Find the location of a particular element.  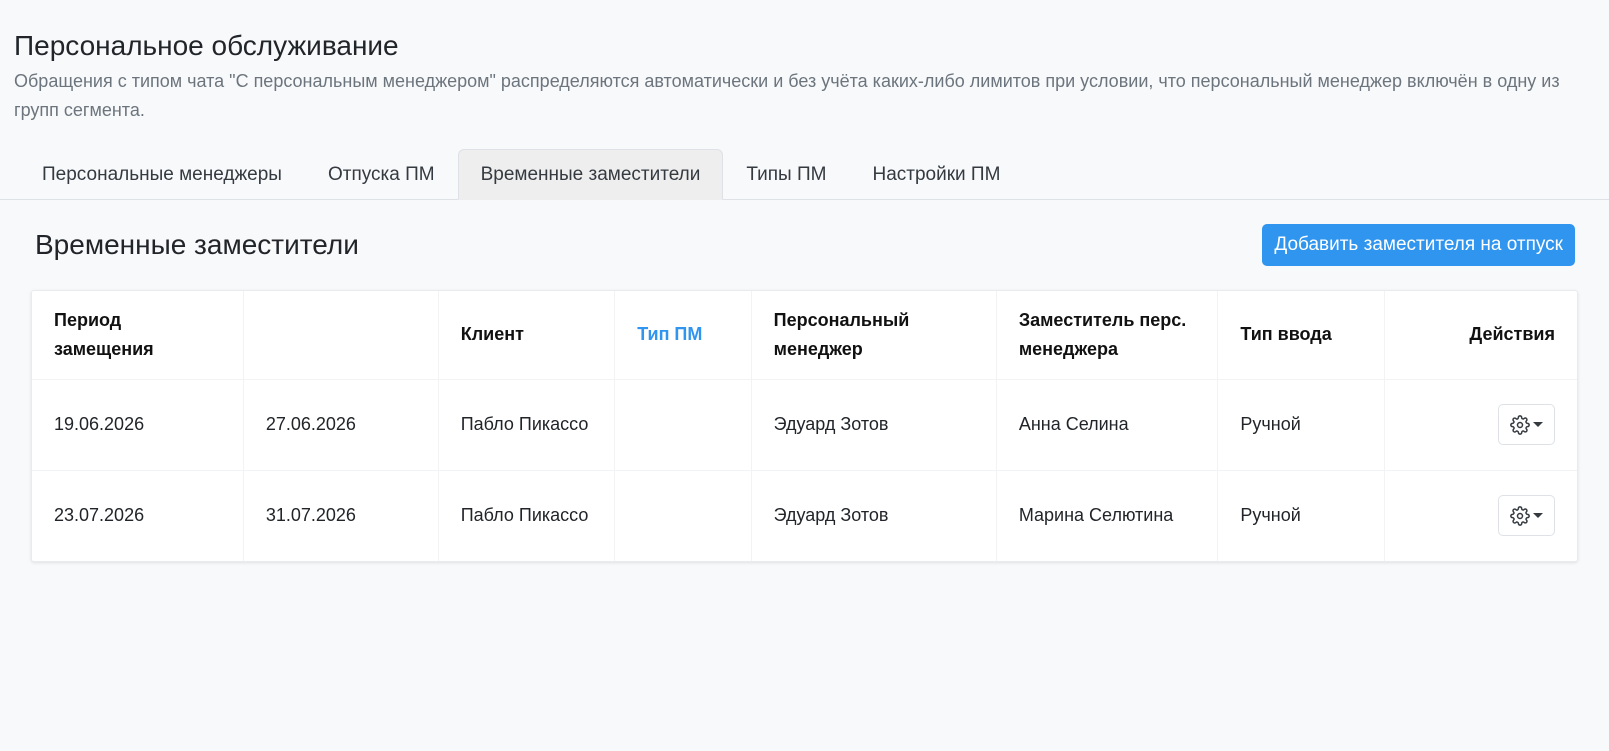

cell-deputy: Марина Селютина is located at coordinates (1107, 515).